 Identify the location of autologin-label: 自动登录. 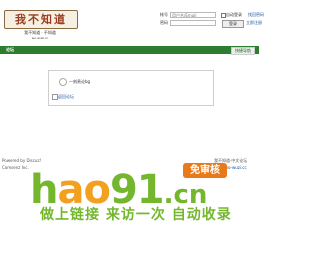
(234, 15).